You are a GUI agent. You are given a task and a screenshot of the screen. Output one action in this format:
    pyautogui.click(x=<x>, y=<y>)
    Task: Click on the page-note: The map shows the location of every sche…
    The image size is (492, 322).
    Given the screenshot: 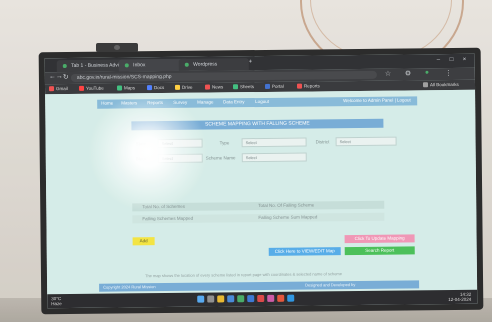 What is the action you would take?
    pyautogui.click(x=243, y=275)
    